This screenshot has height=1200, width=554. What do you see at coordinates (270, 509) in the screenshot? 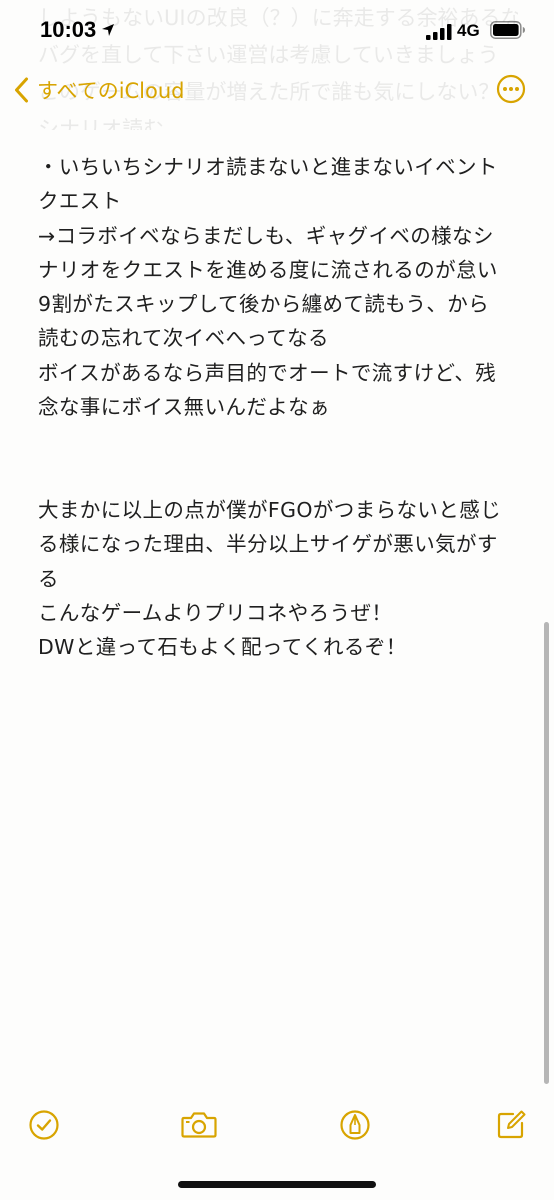
I see `note-line: 大まかに以上の点が僕がFGOがつまらないと感じ` at bounding box center [270, 509].